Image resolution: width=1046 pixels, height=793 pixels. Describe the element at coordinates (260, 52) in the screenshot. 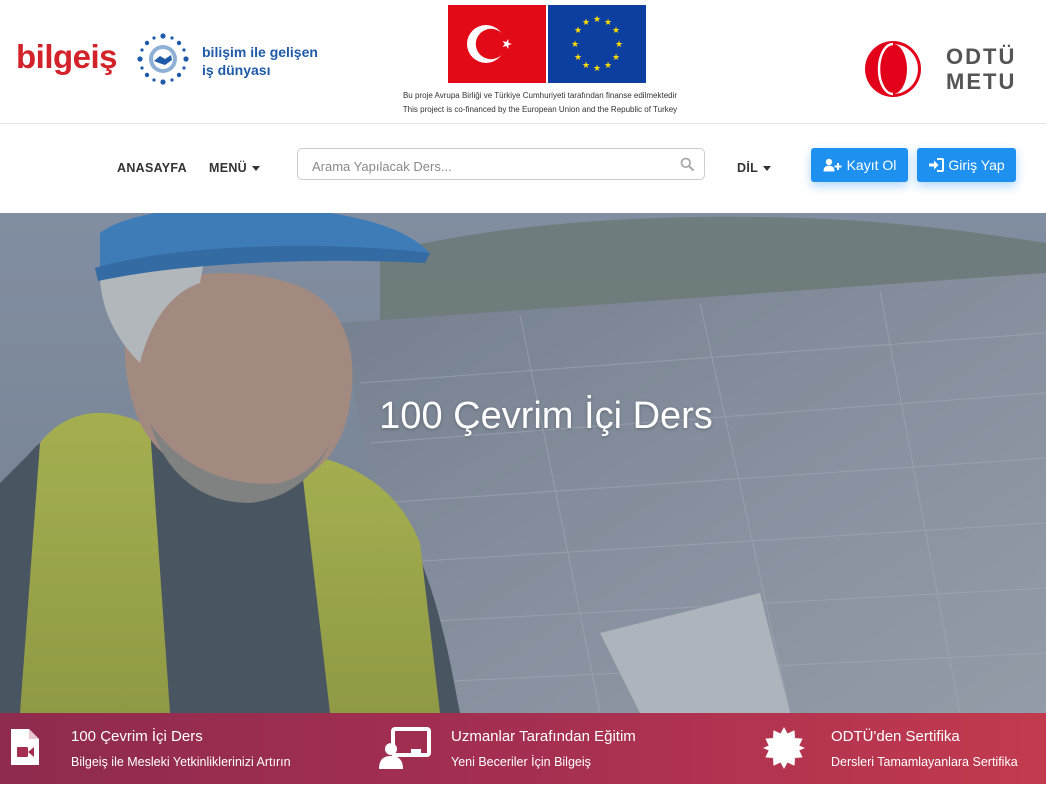

I see `bilgeis-tagline-line1: bilişim ile gelişen` at that location.